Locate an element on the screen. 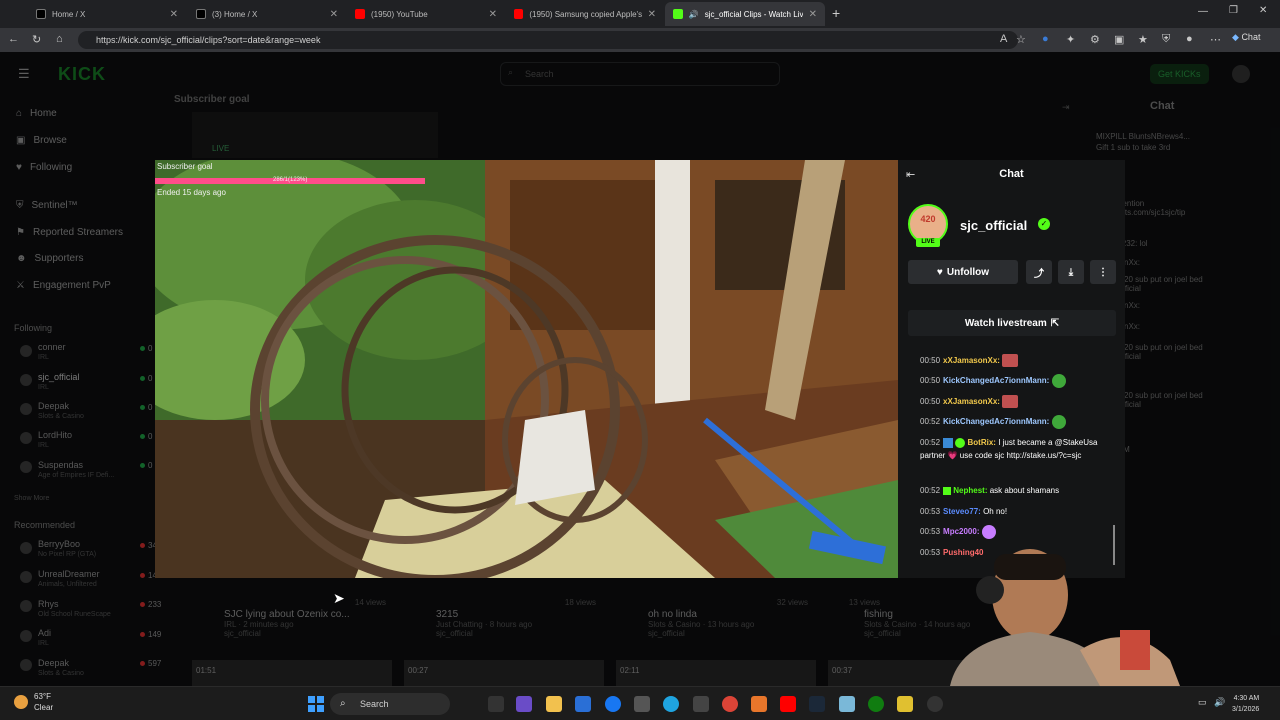 This screenshot has width=1280, height=720. sticky-notes-icon is located at coordinates (905, 704).